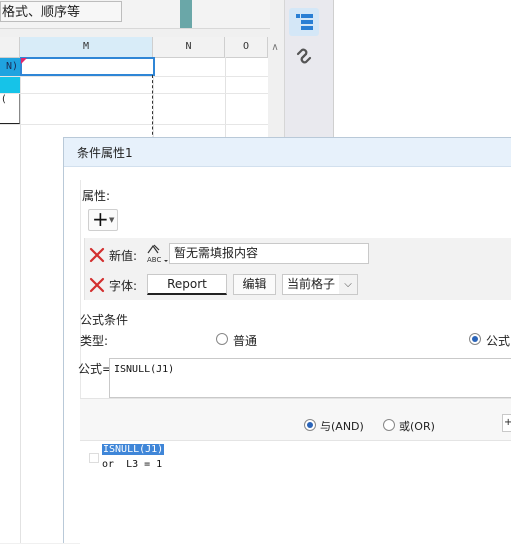  I want to click on link-icon, so click(304, 56).